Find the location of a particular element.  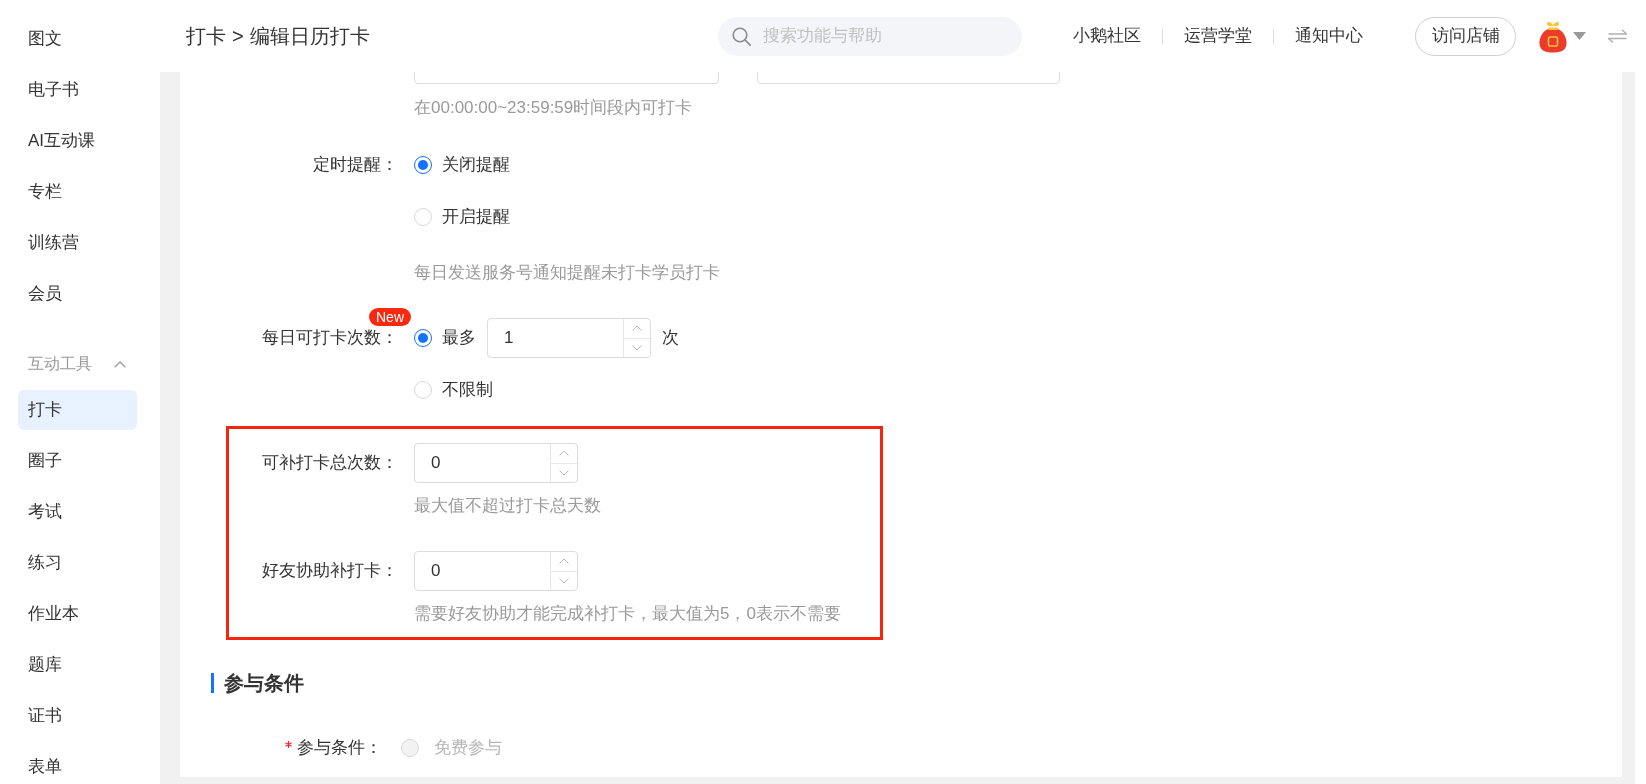

sidebar-item: 作业本 is located at coordinates (77, 614).